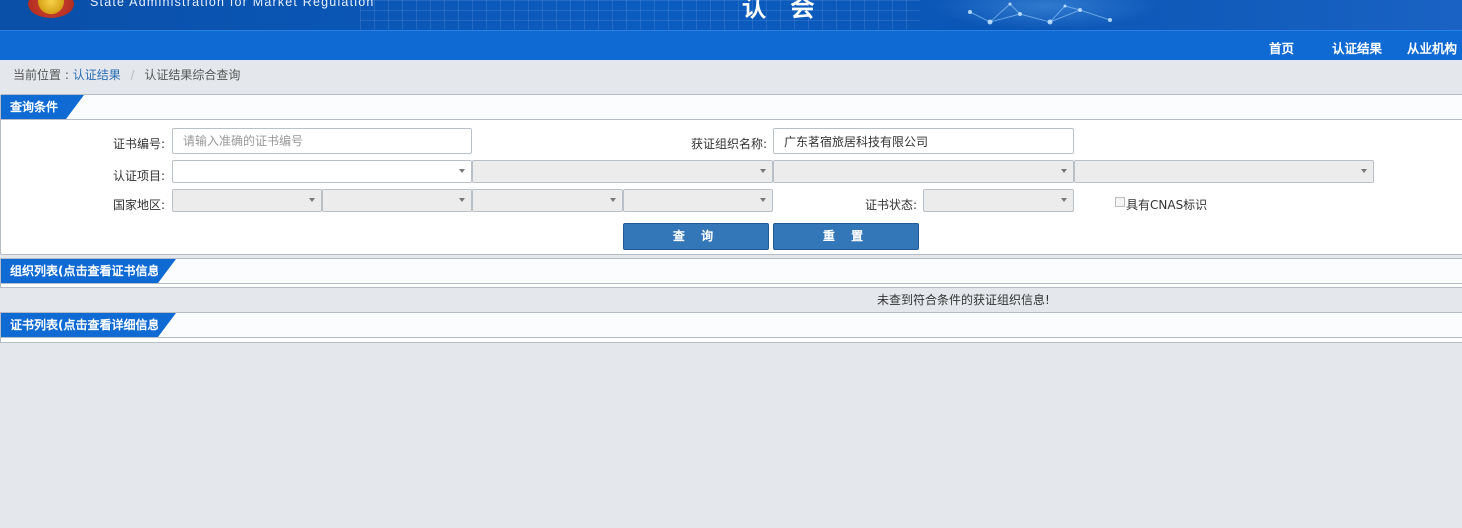  I want to click on org-list-empty-message: 未查到符合条件的获证组织信息!, so click(963, 300).